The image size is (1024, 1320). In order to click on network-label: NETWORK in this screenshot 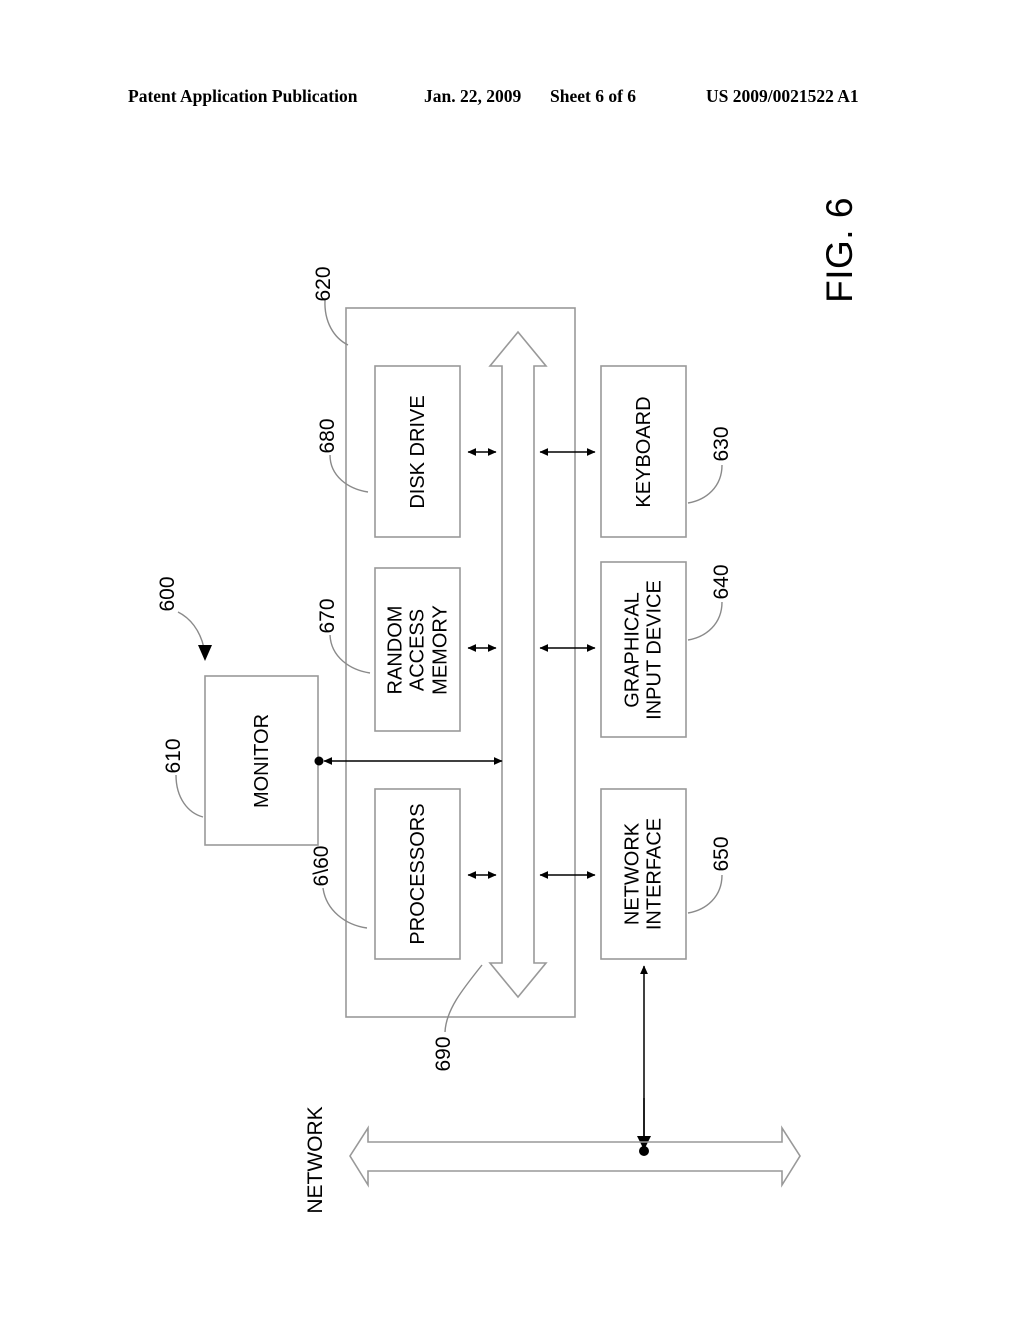, I will do `click(316, 1160)`.